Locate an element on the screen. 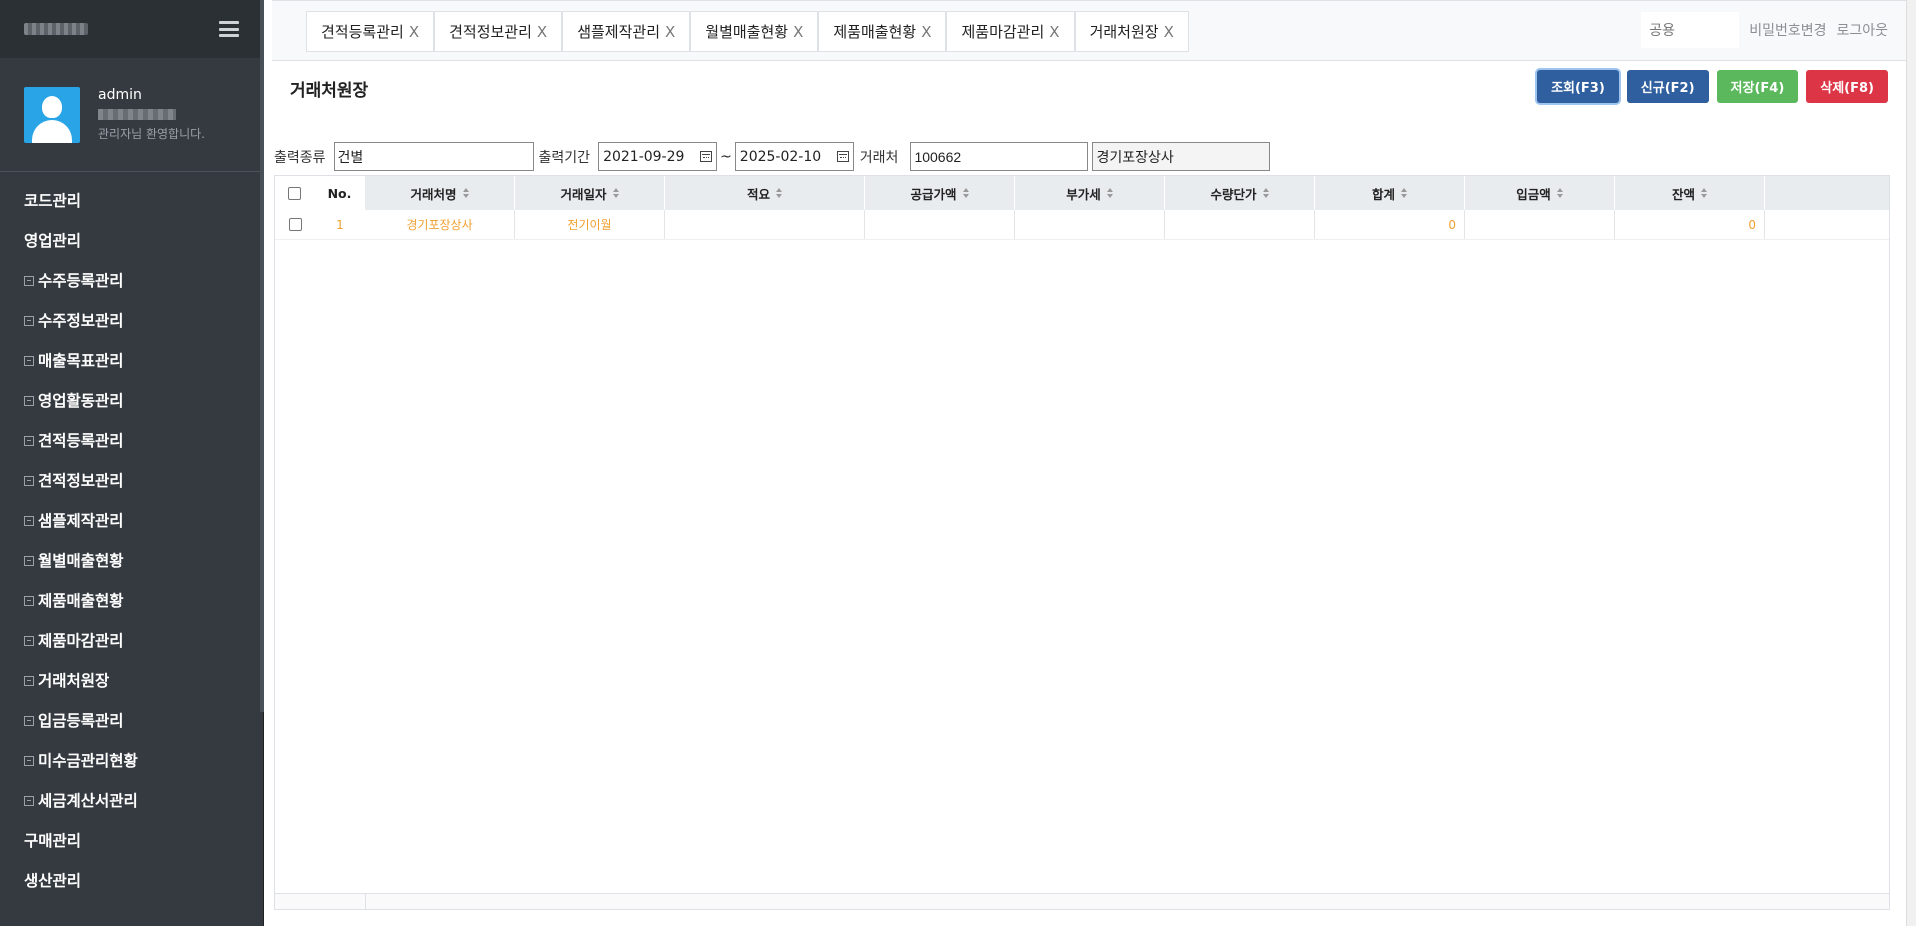  column-header: 잔액 is located at coordinates (1690, 193).